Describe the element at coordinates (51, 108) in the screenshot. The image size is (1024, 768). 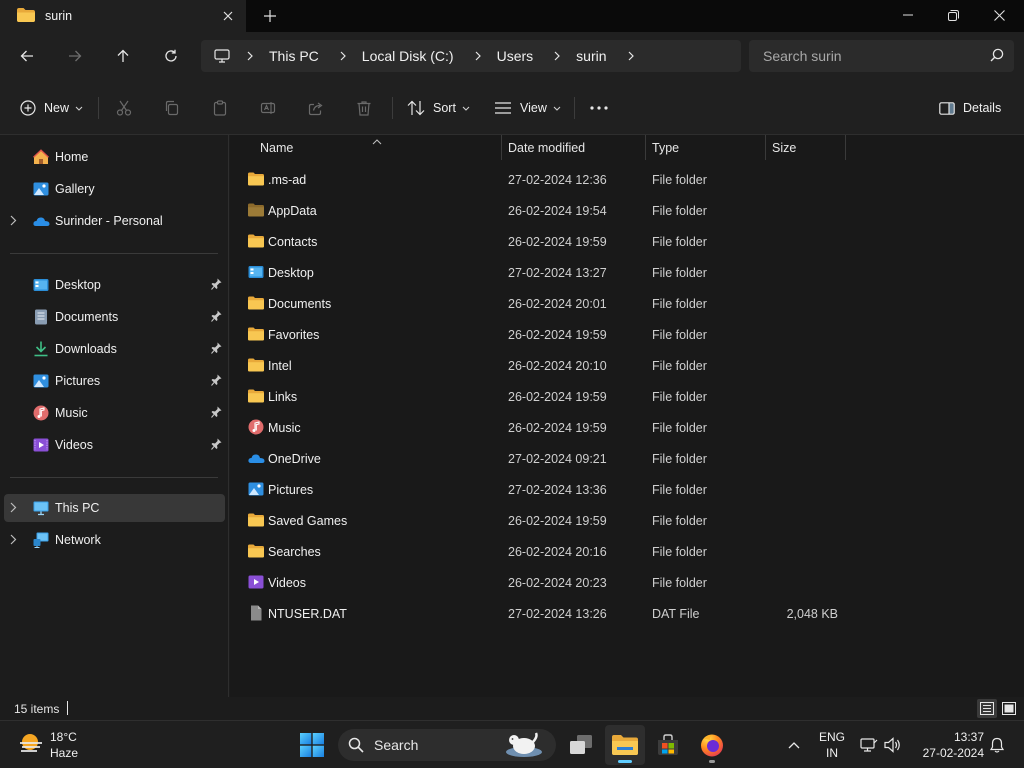
I see `new-button: New` at that location.